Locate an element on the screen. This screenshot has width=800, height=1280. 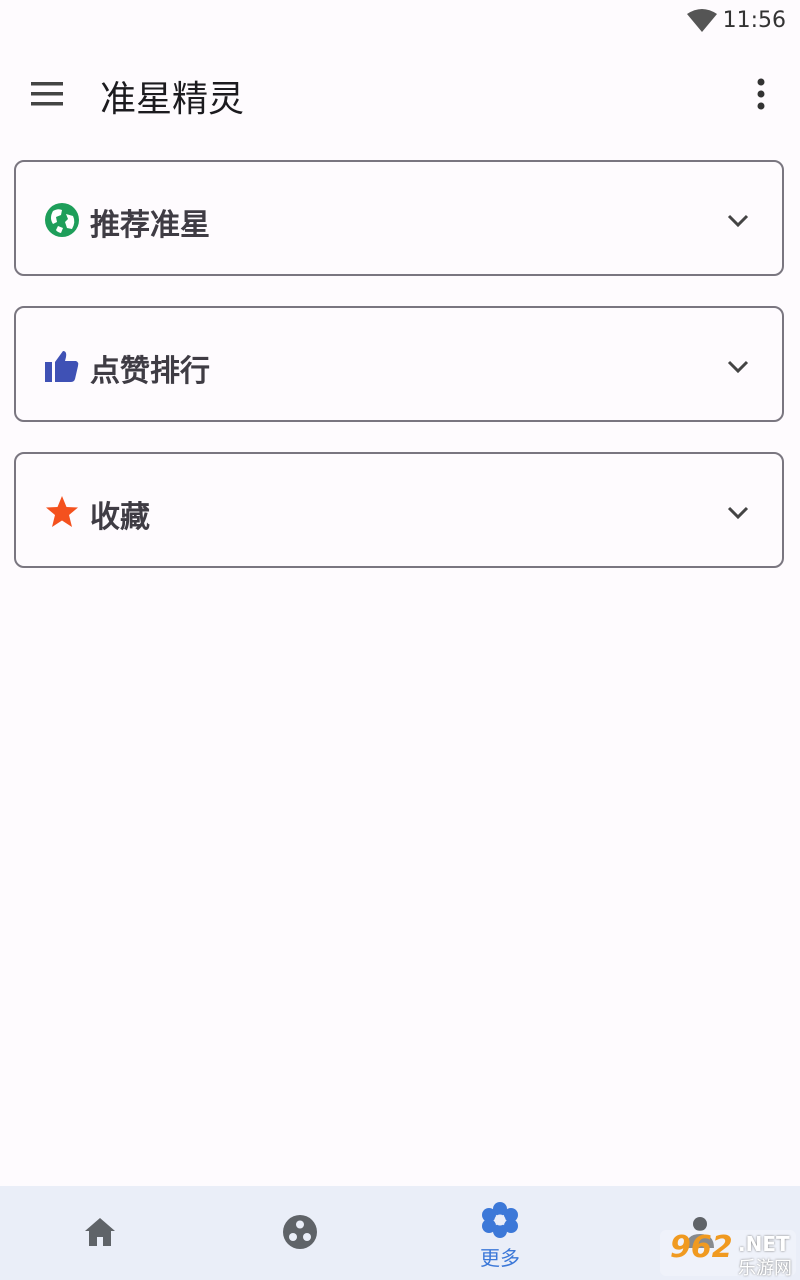
watermark-brand: 962 is located at coordinates (701, 1247).